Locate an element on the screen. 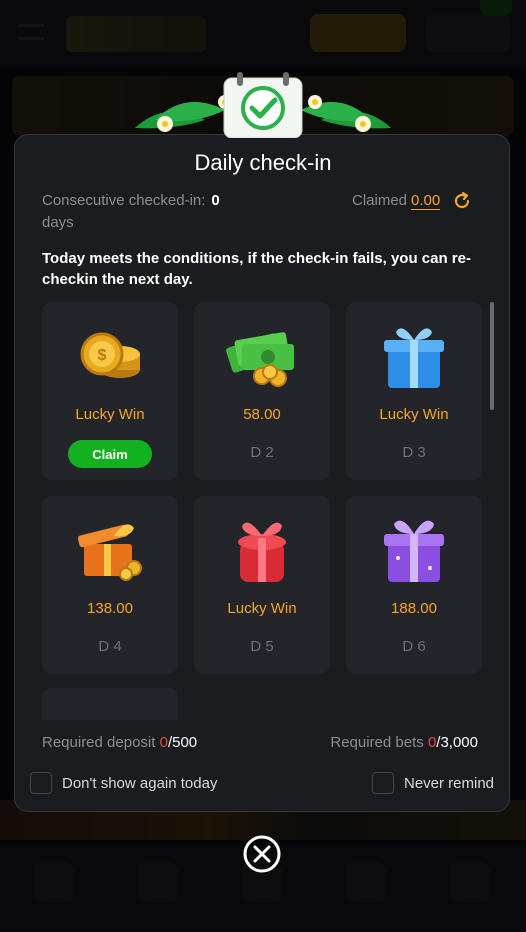 The image size is (526, 932). reward-day-label: D 4 is located at coordinates (110, 646).